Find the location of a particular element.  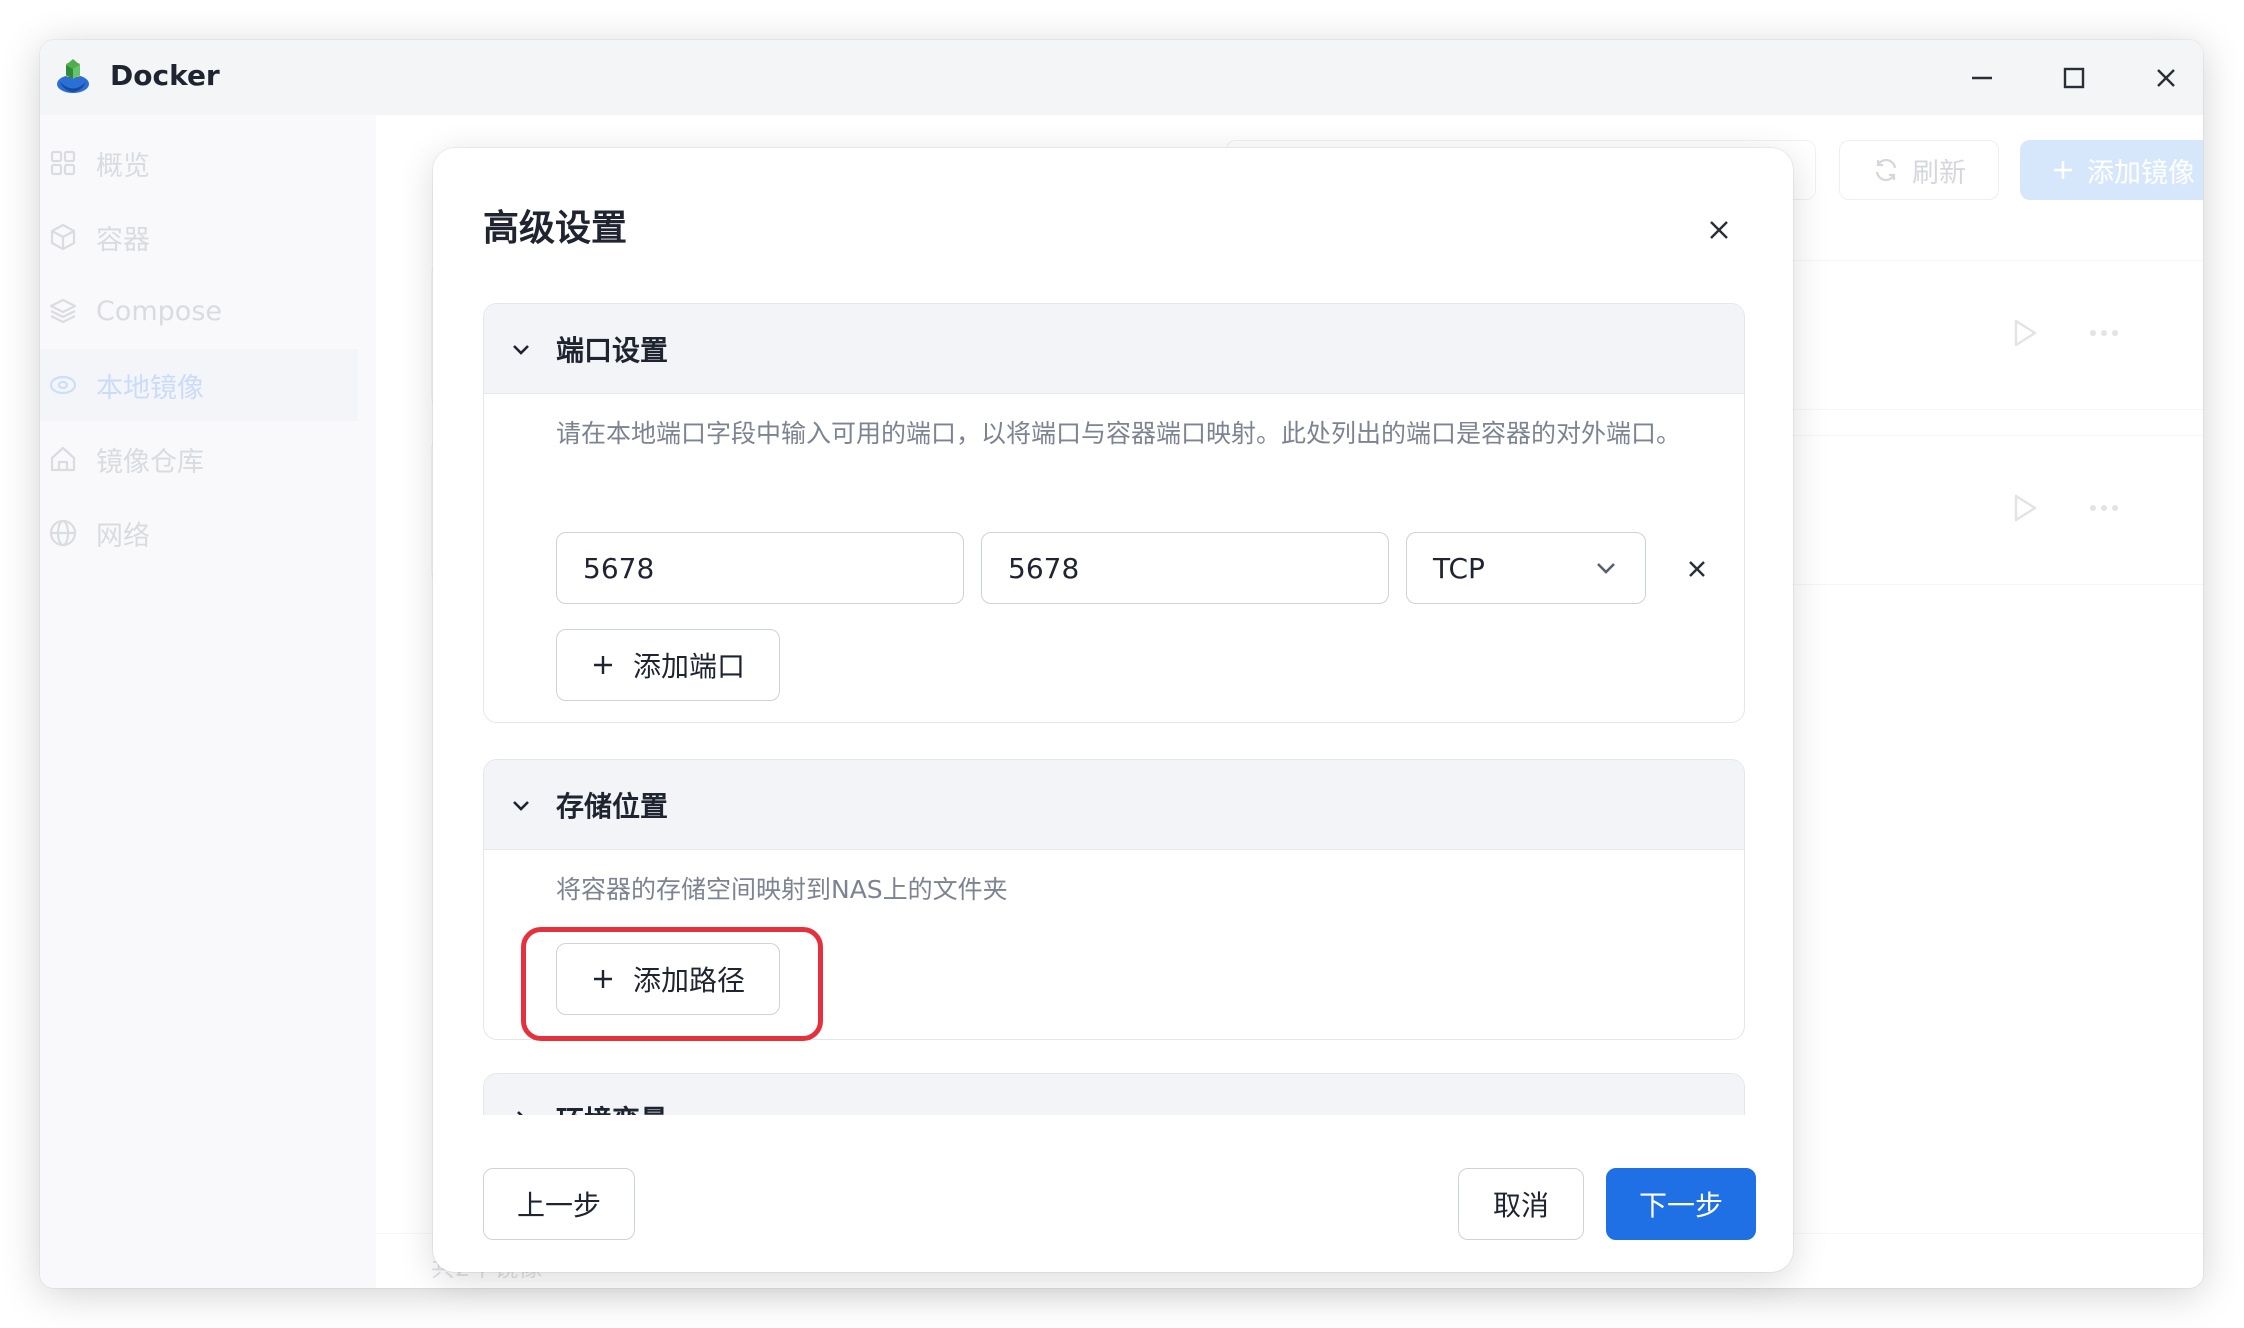

title-bar: Docker is located at coordinates (1121, 77).